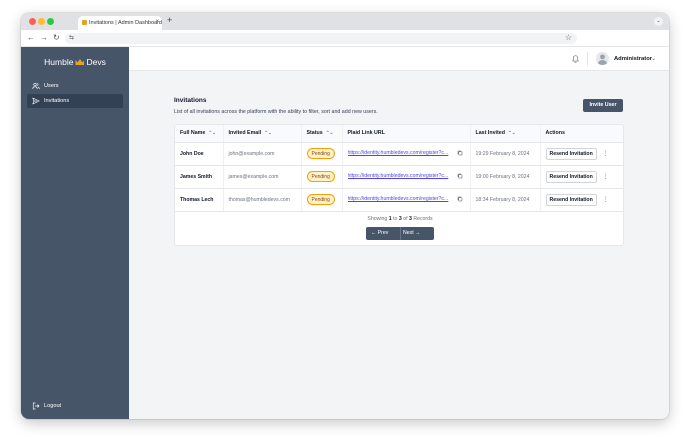 The image size is (690, 447). I want to click on tab-title: Invitations | Admin Dashboard, so click(125, 23).